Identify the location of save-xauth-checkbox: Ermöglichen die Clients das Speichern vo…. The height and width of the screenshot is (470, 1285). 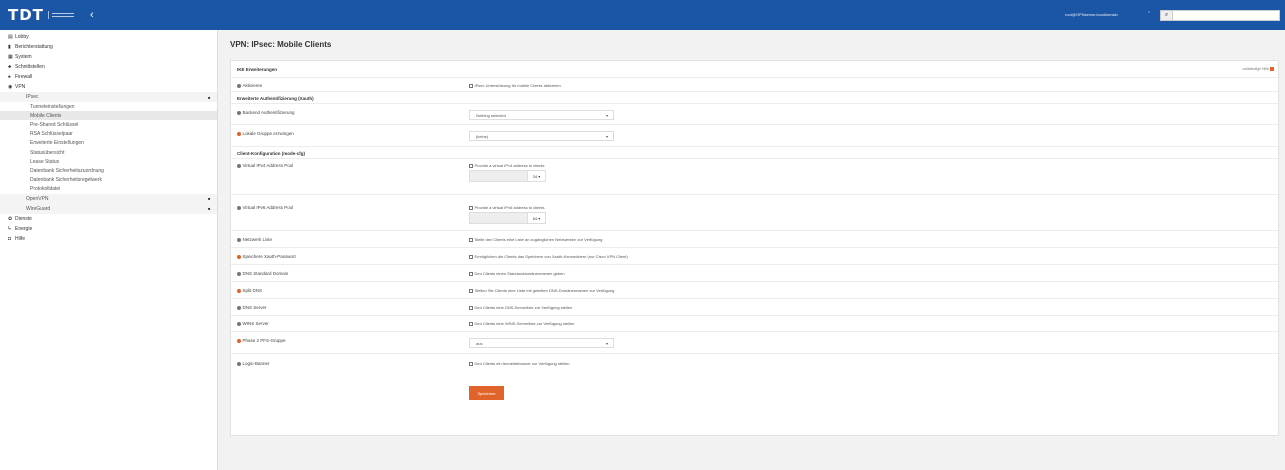
(548, 256).